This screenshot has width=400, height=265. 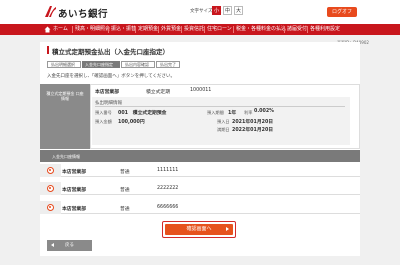 I want to click on destination-header, so click(x=200, y=156).